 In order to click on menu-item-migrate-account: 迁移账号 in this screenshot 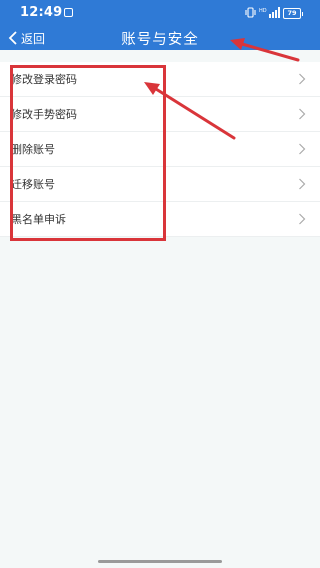, I will do `click(160, 184)`.